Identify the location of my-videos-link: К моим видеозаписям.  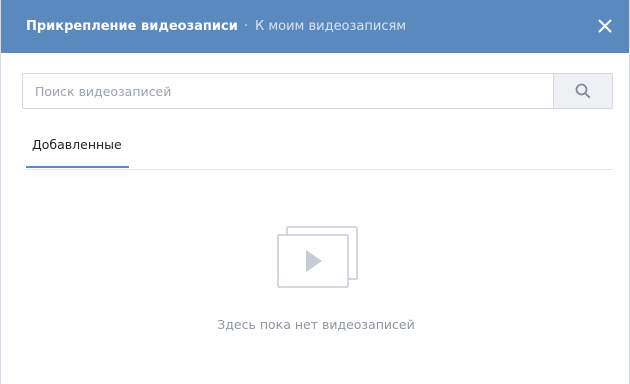
(330, 26).